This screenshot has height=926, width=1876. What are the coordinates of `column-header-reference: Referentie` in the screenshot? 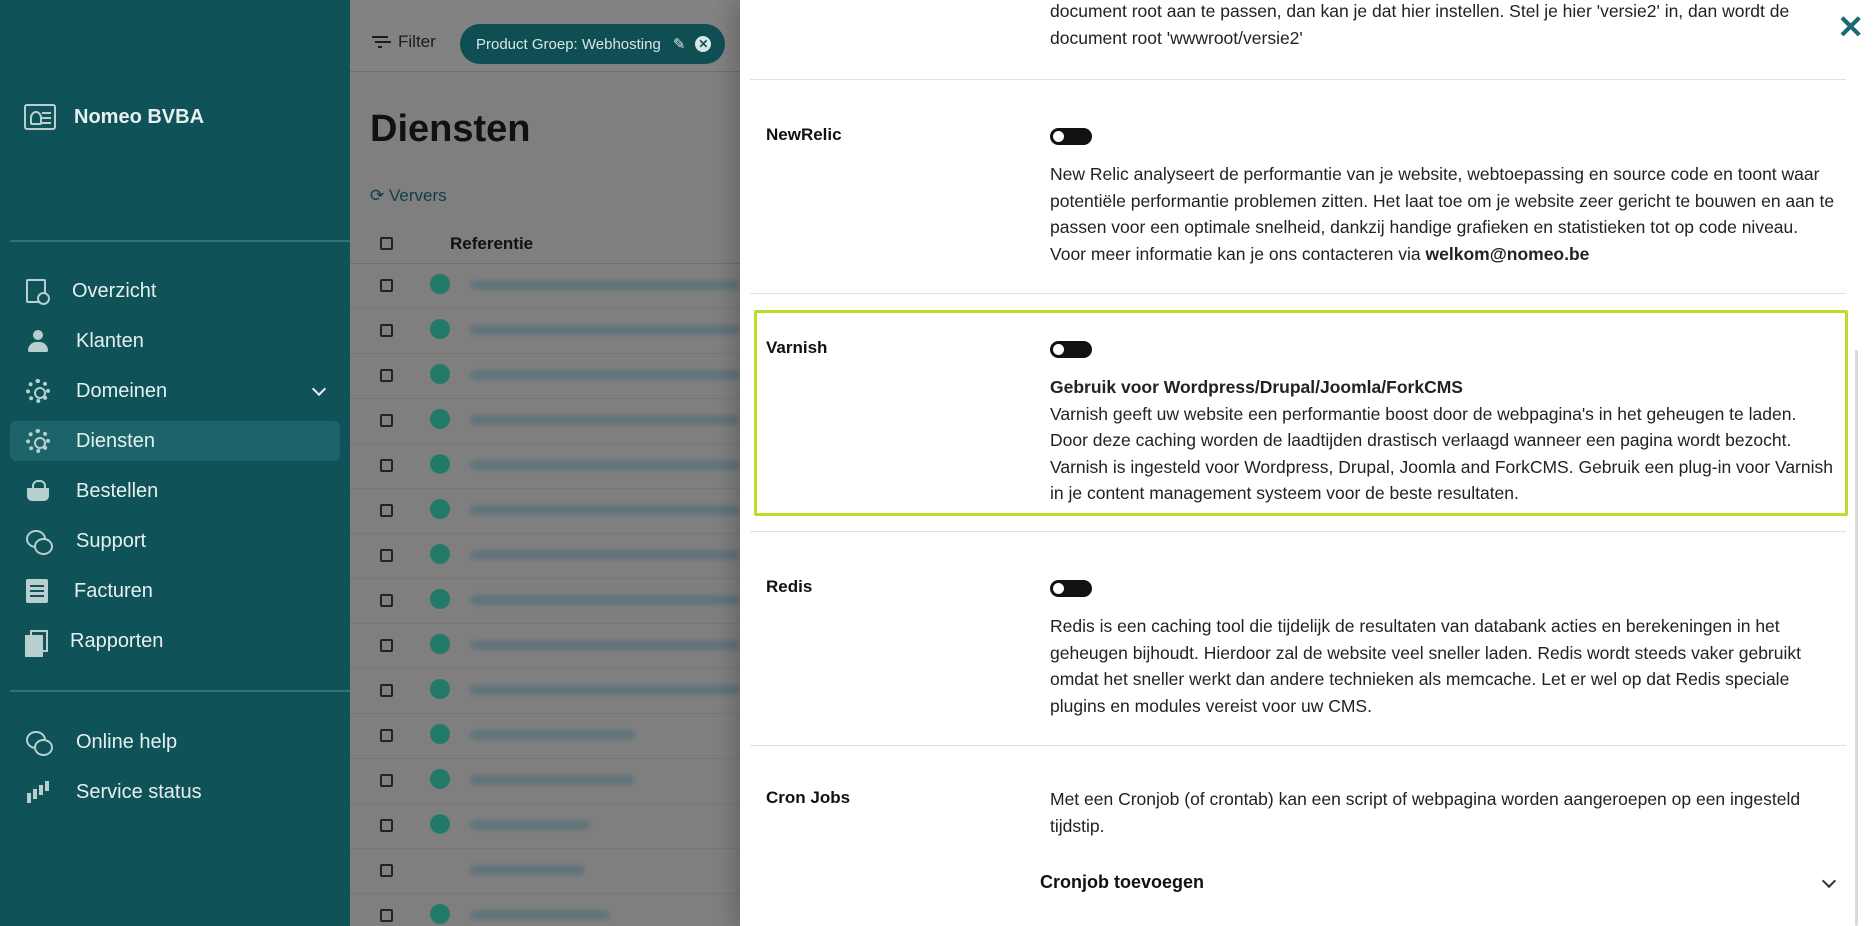 It's located at (491, 244).